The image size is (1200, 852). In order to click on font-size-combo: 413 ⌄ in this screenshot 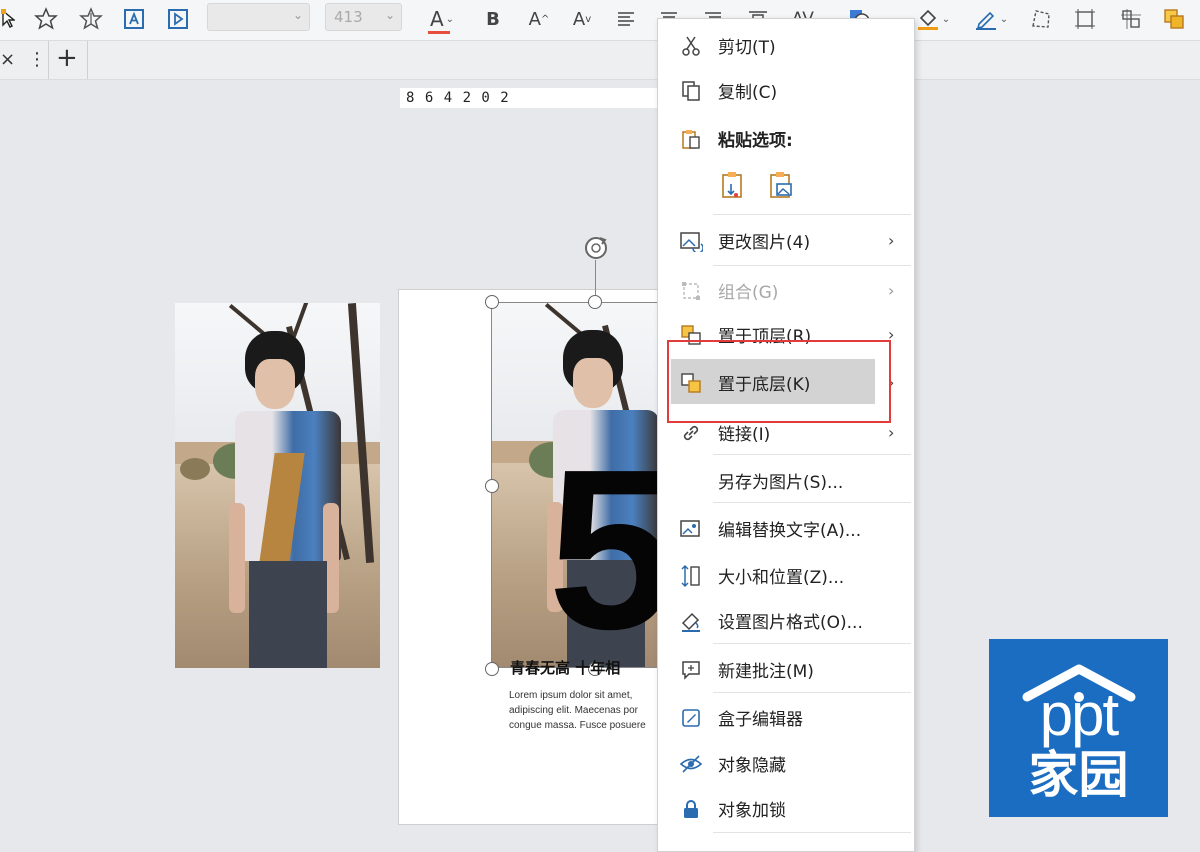, I will do `click(363, 17)`.